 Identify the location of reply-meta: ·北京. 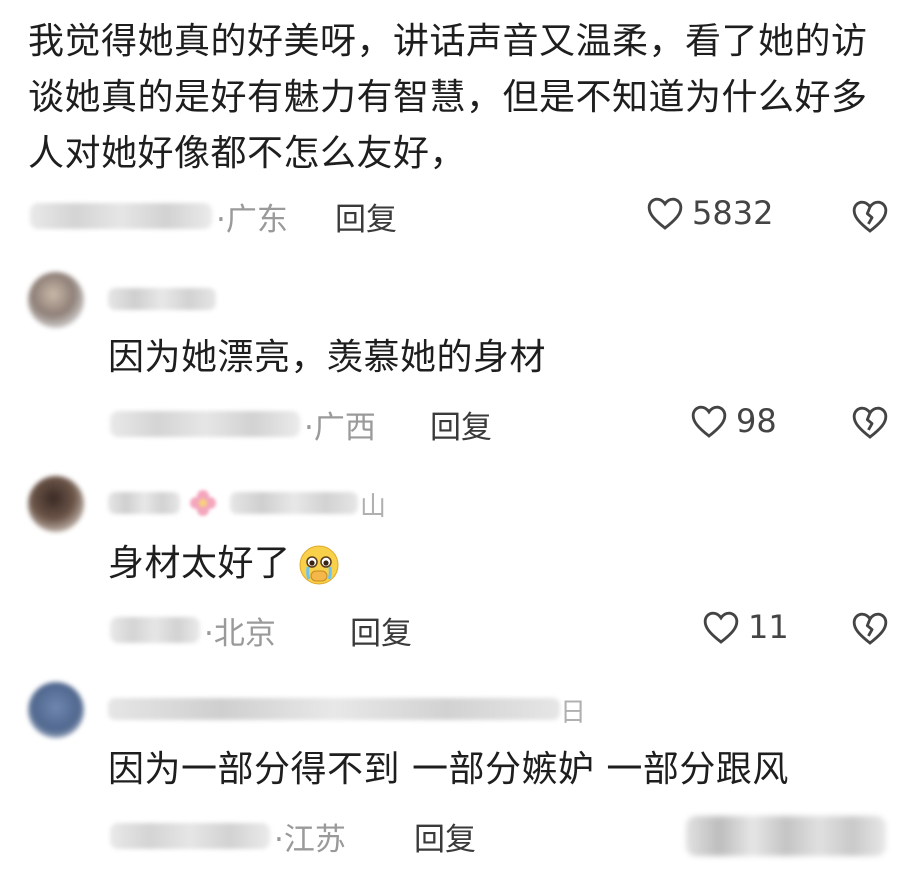
(193, 630).